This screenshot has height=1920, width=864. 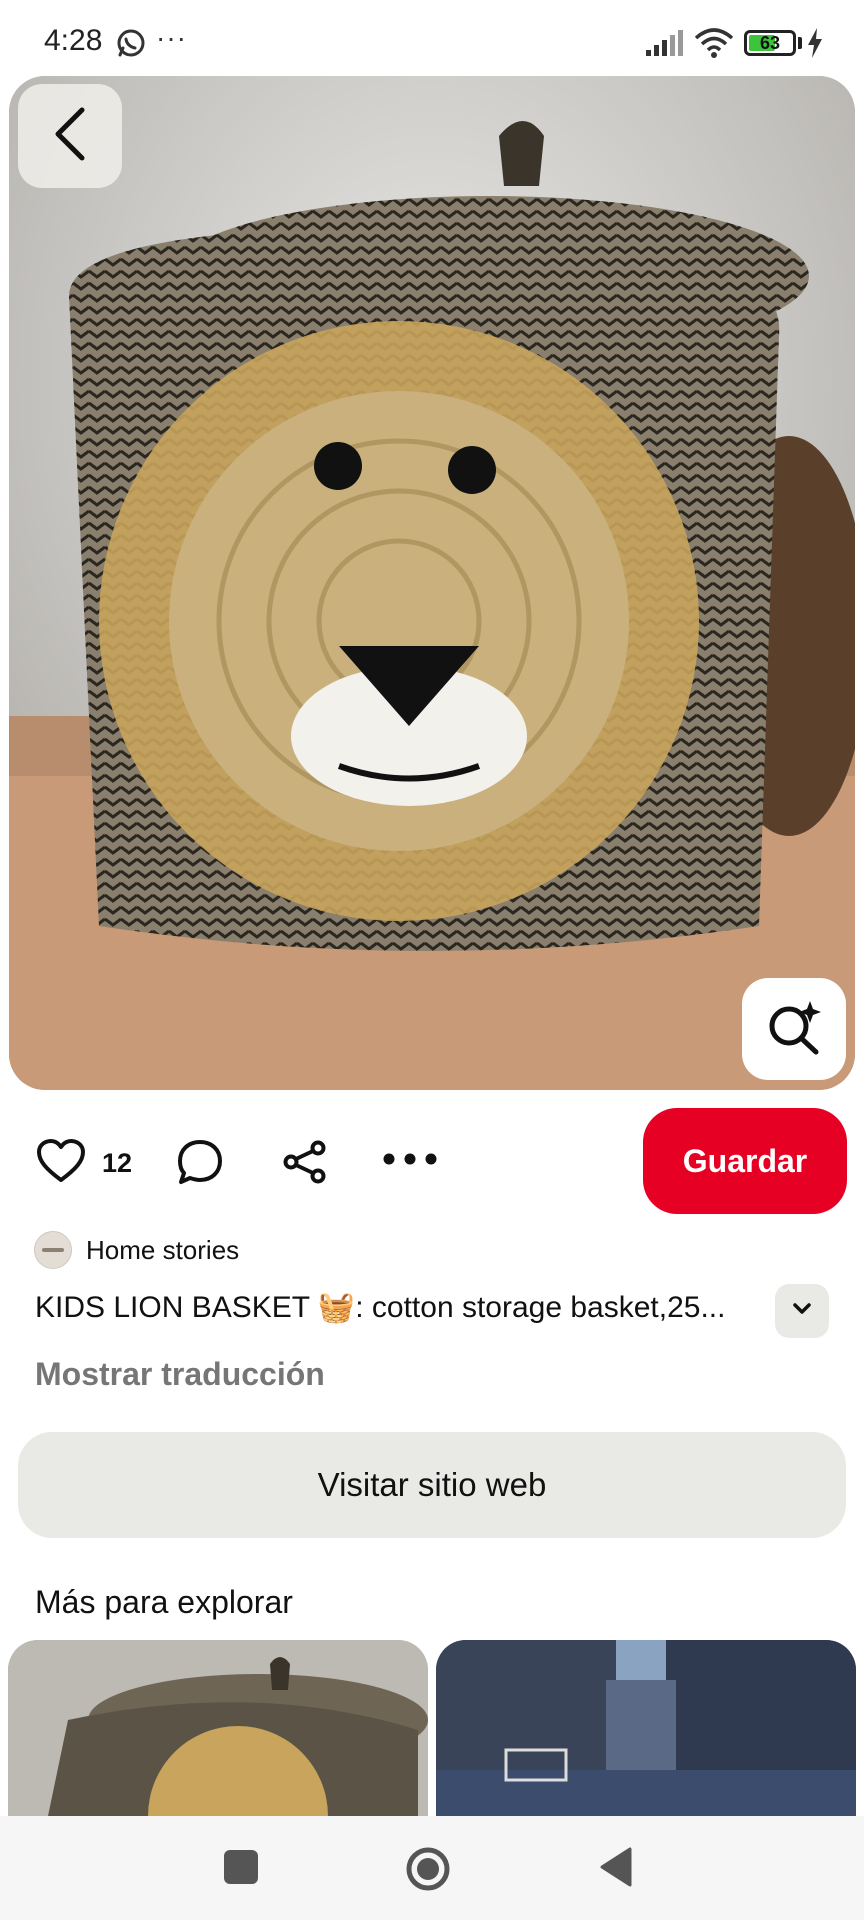 I want to click on back-triangle-icon, so click(x=616, y=1869).